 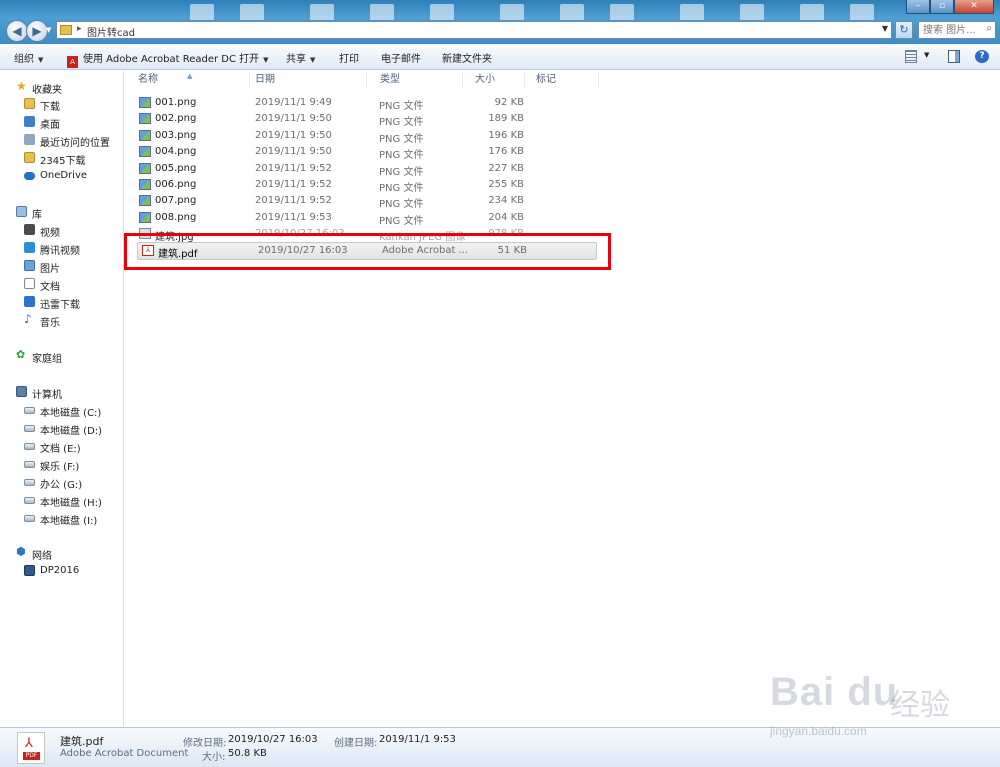 What do you see at coordinates (50, 269) in the screenshot?
I see `sidebar-item-label: 图片` at bounding box center [50, 269].